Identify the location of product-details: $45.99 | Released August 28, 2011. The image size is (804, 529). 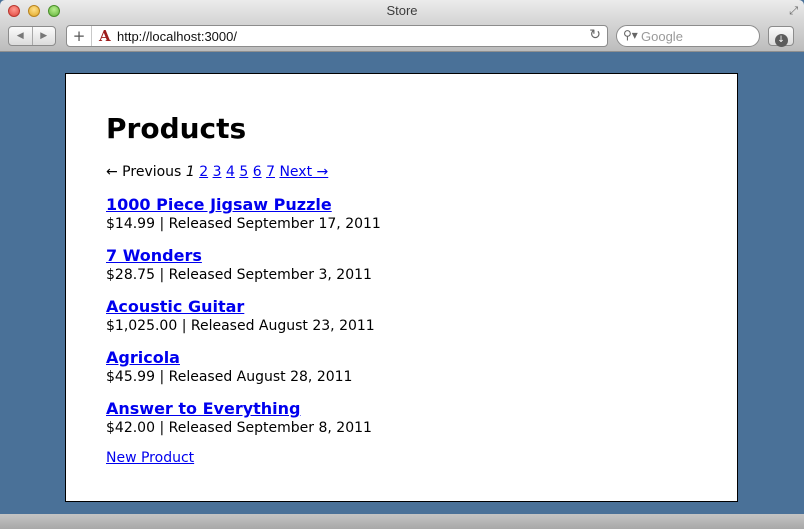
(396, 377).